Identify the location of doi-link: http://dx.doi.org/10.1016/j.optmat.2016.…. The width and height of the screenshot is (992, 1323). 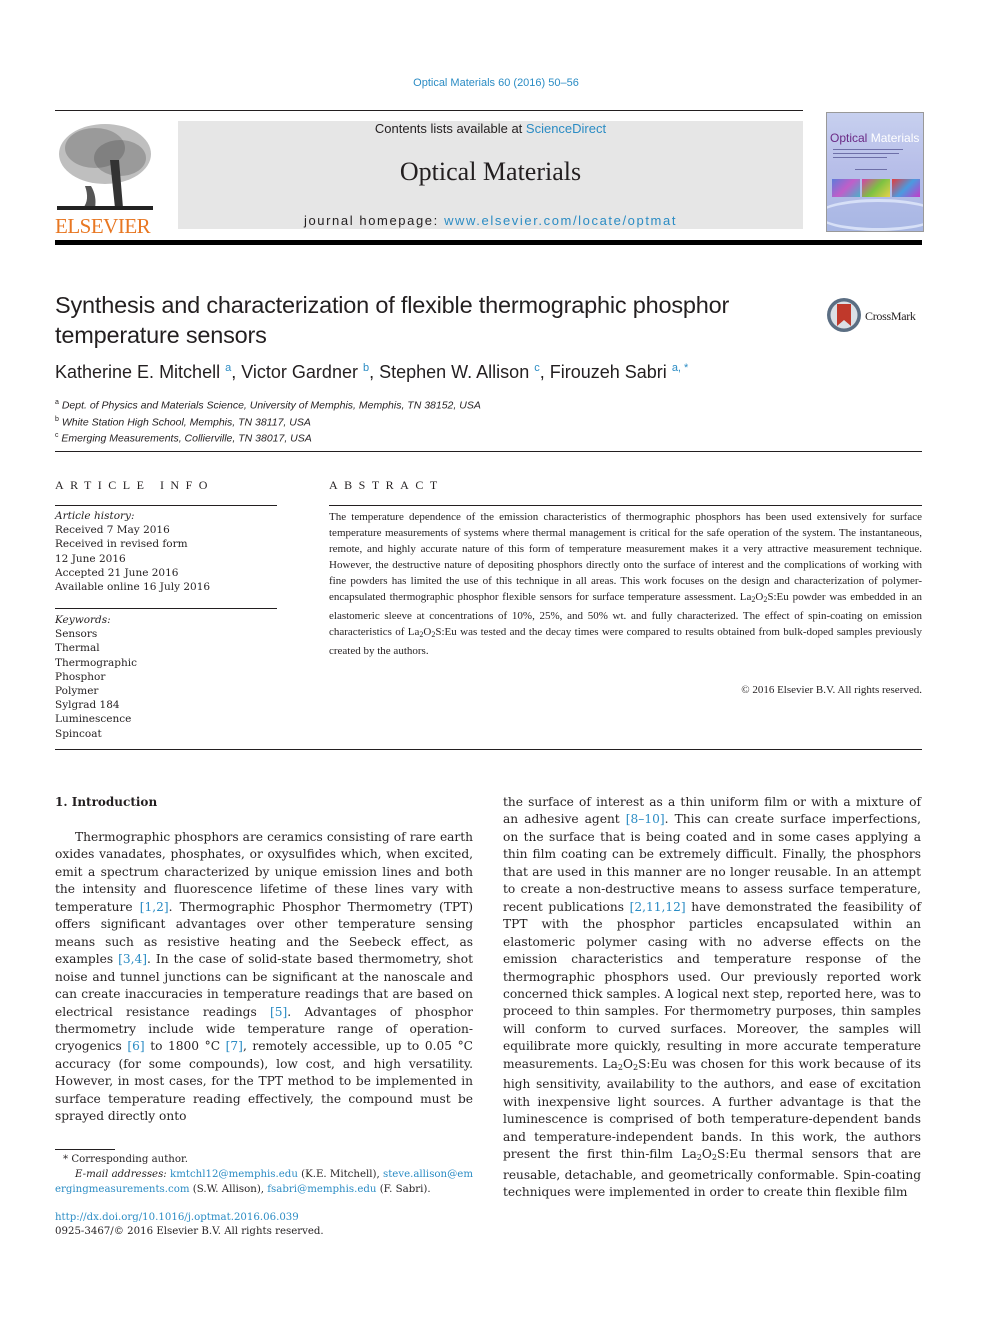
(177, 1217).